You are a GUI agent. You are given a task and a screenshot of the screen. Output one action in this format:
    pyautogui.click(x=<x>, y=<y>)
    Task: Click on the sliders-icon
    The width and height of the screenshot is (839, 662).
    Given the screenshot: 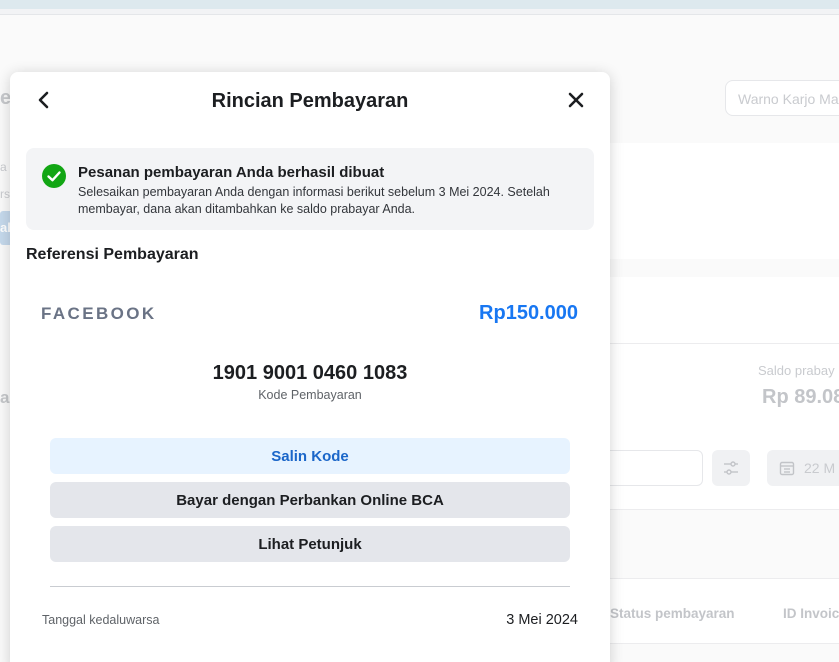 What is the action you would take?
    pyautogui.click(x=731, y=470)
    